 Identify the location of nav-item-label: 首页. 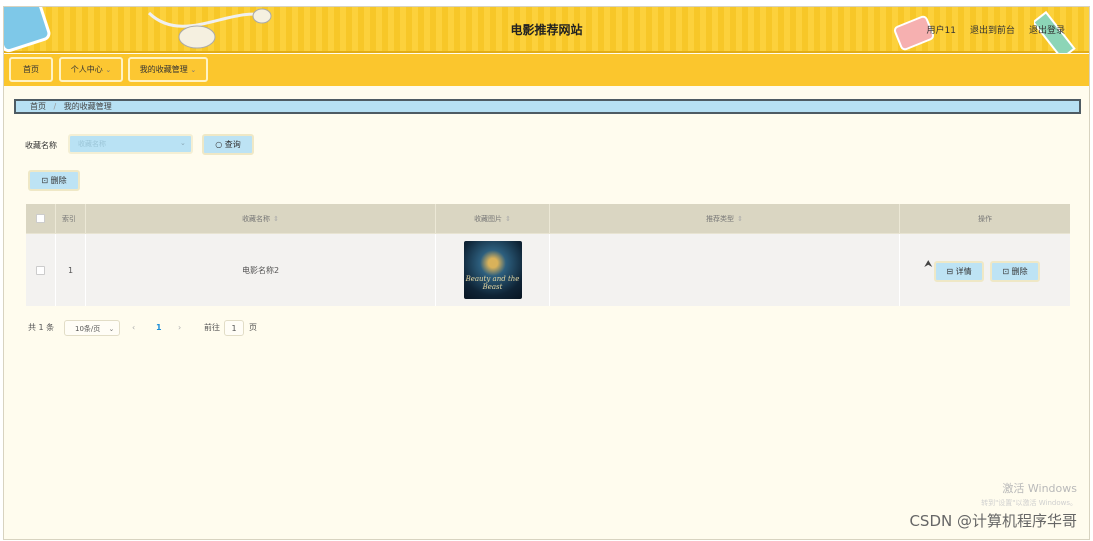
(31, 69).